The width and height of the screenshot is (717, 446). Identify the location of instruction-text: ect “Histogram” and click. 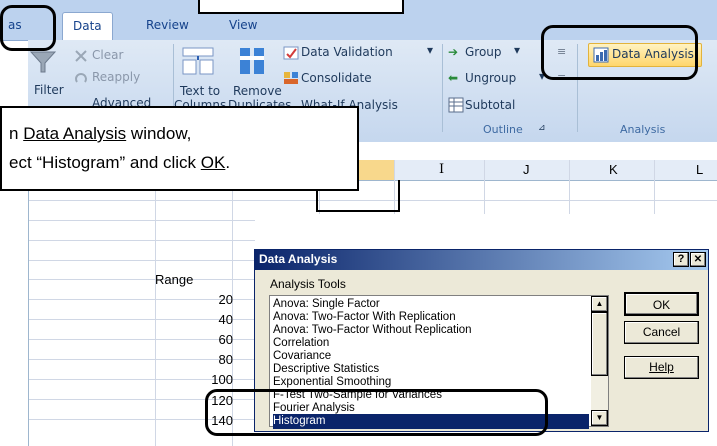
(105, 162).